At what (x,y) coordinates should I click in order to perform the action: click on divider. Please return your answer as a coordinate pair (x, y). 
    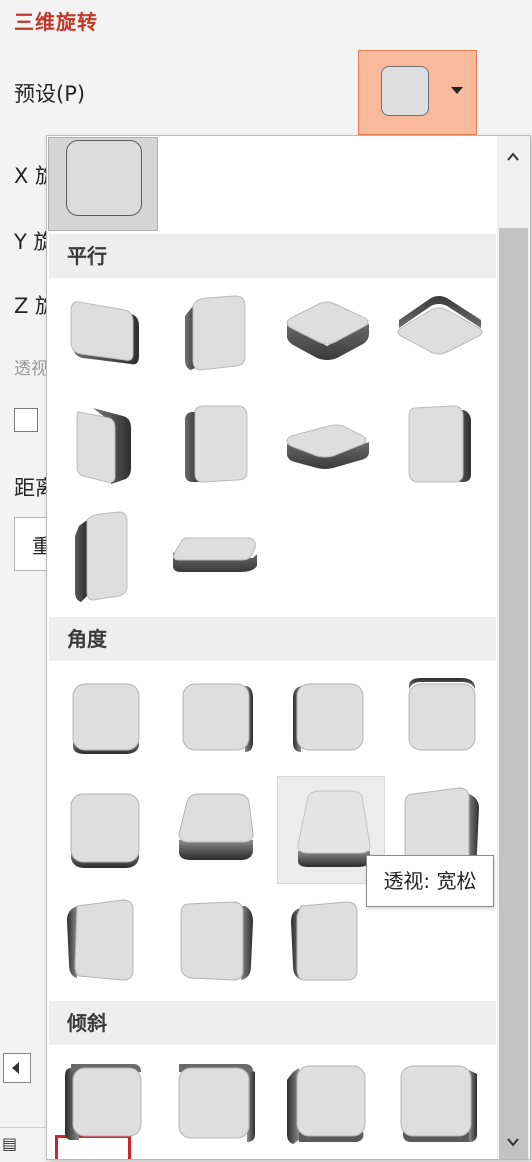
    Looking at the image, I should click on (23, 1127).